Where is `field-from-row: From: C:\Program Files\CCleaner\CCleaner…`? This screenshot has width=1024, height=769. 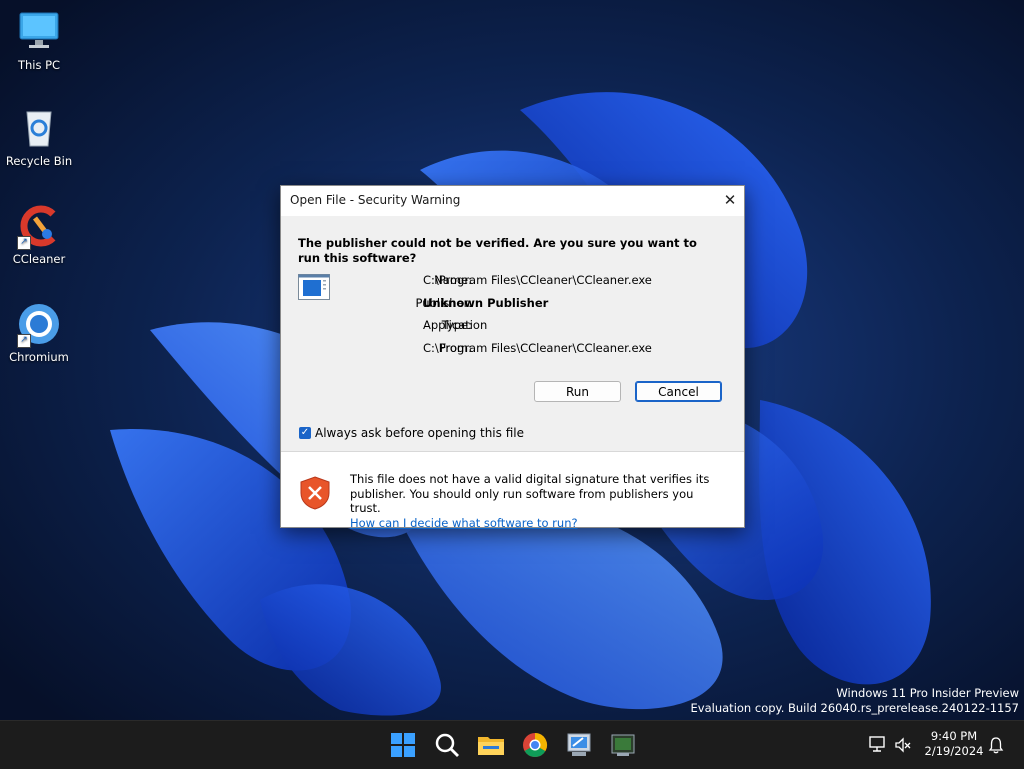
field-from-row: From: C:\Program Files\CCleaner\CCleaner… is located at coordinates (541, 350).